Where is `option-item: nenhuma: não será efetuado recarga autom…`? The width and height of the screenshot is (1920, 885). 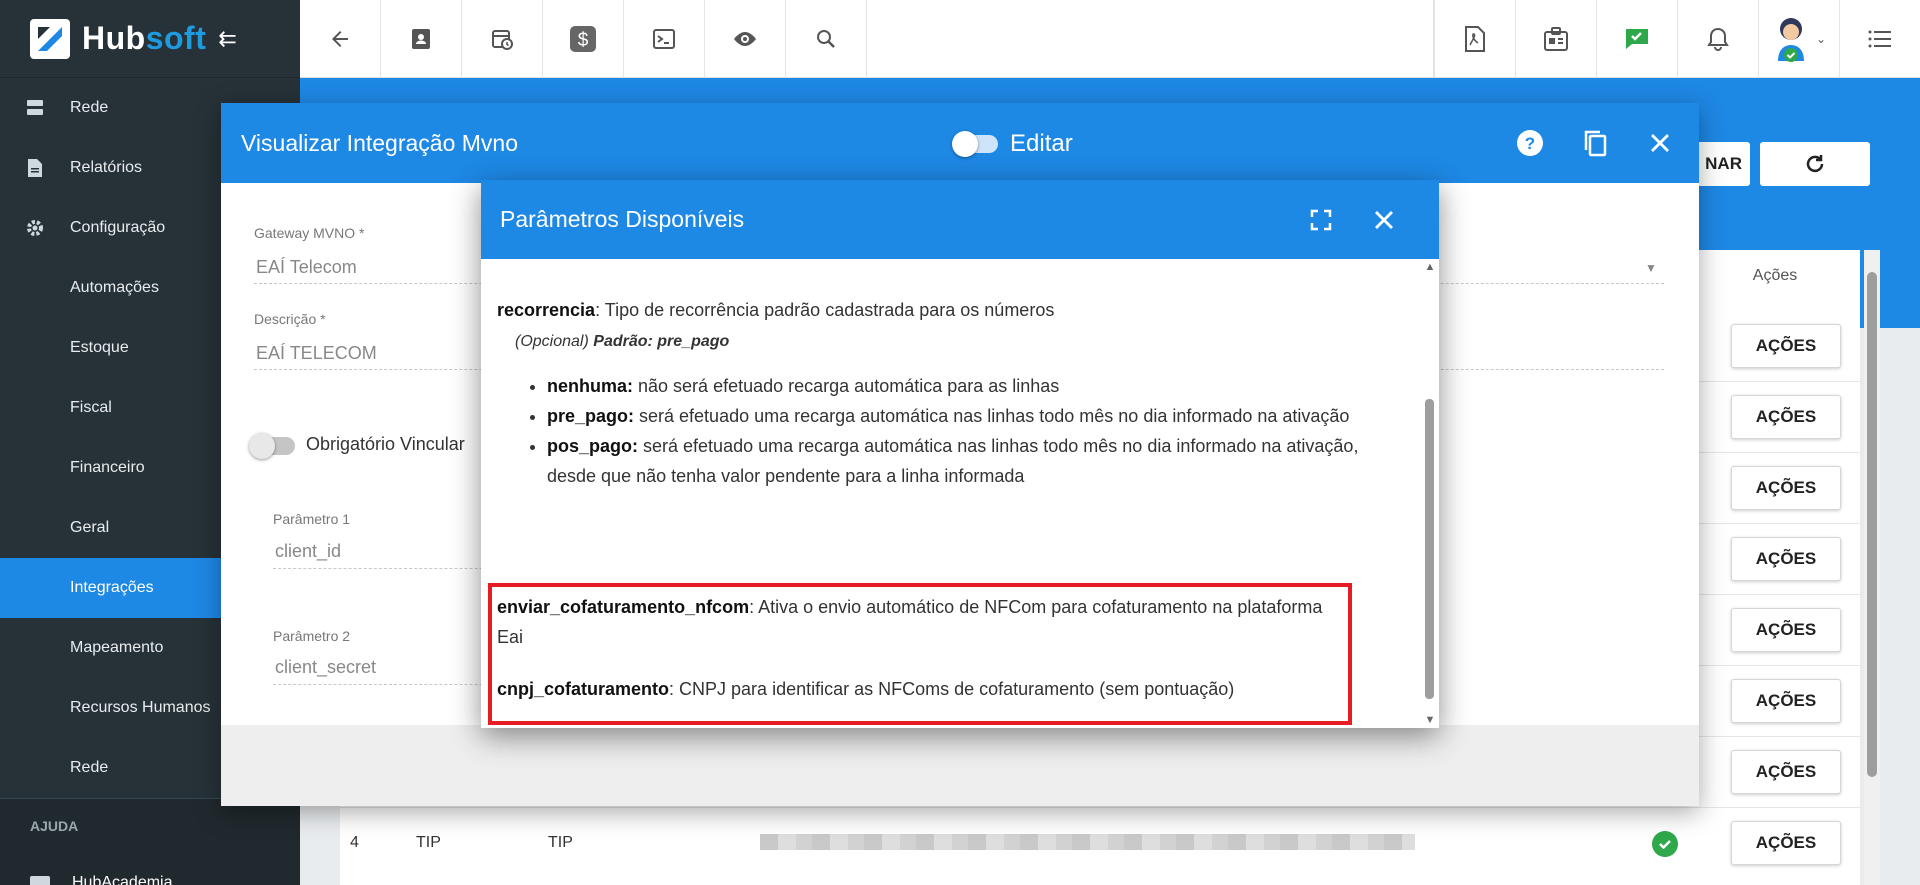 option-item: nenhuma: não será efetuado recarga autom… is located at coordinates (976, 386).